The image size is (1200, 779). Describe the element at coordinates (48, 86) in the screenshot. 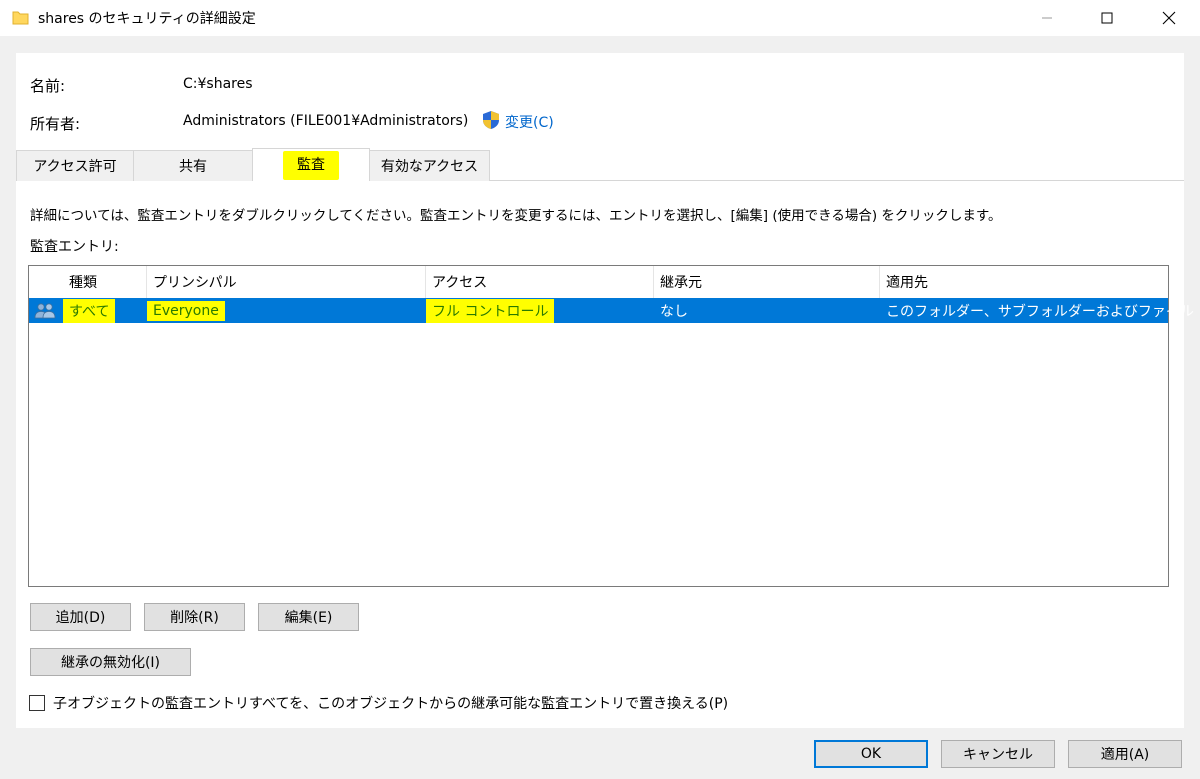

I see `name-label: 名前:` at that location.